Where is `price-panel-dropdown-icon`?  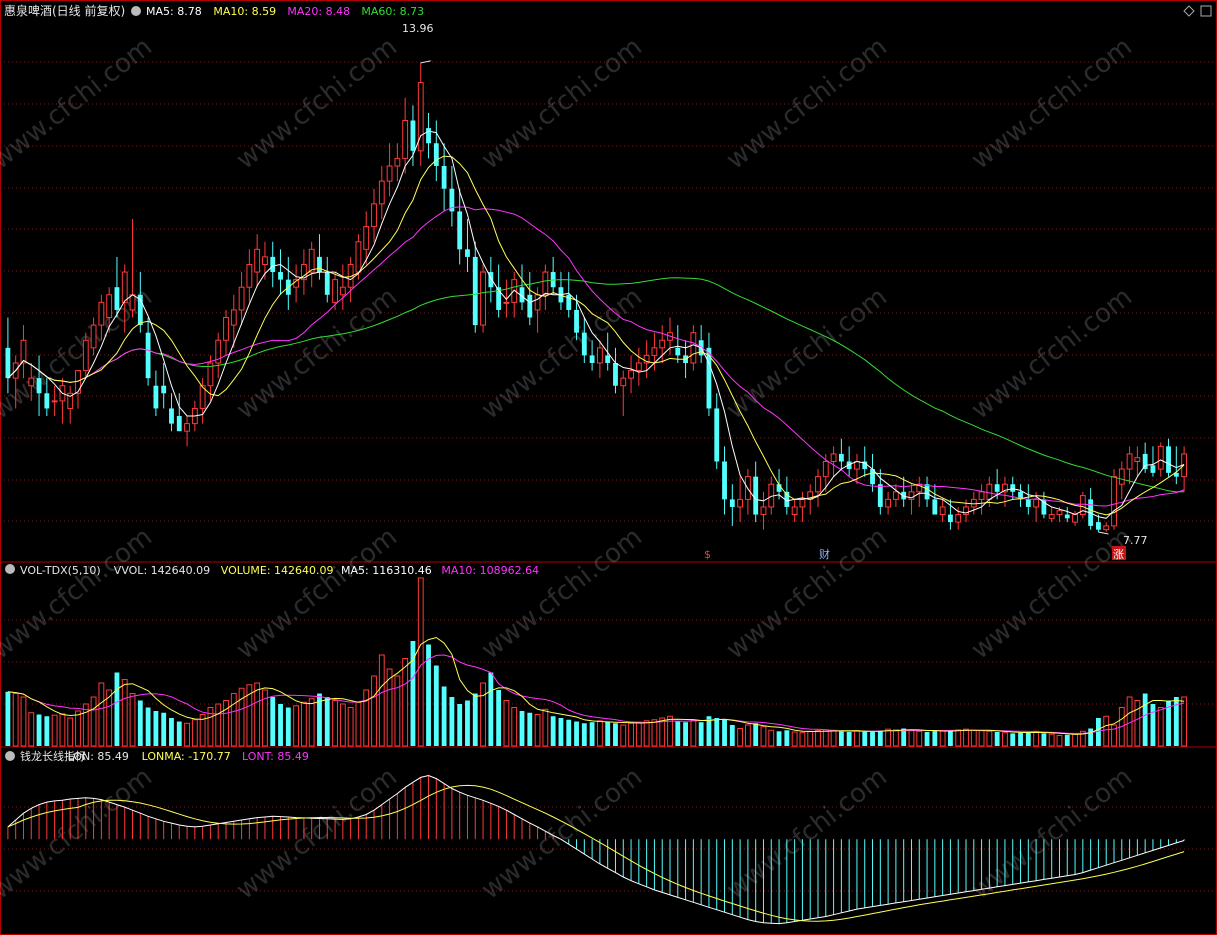
price-panel-dropdown-icon is located at coordinates (136, 11).